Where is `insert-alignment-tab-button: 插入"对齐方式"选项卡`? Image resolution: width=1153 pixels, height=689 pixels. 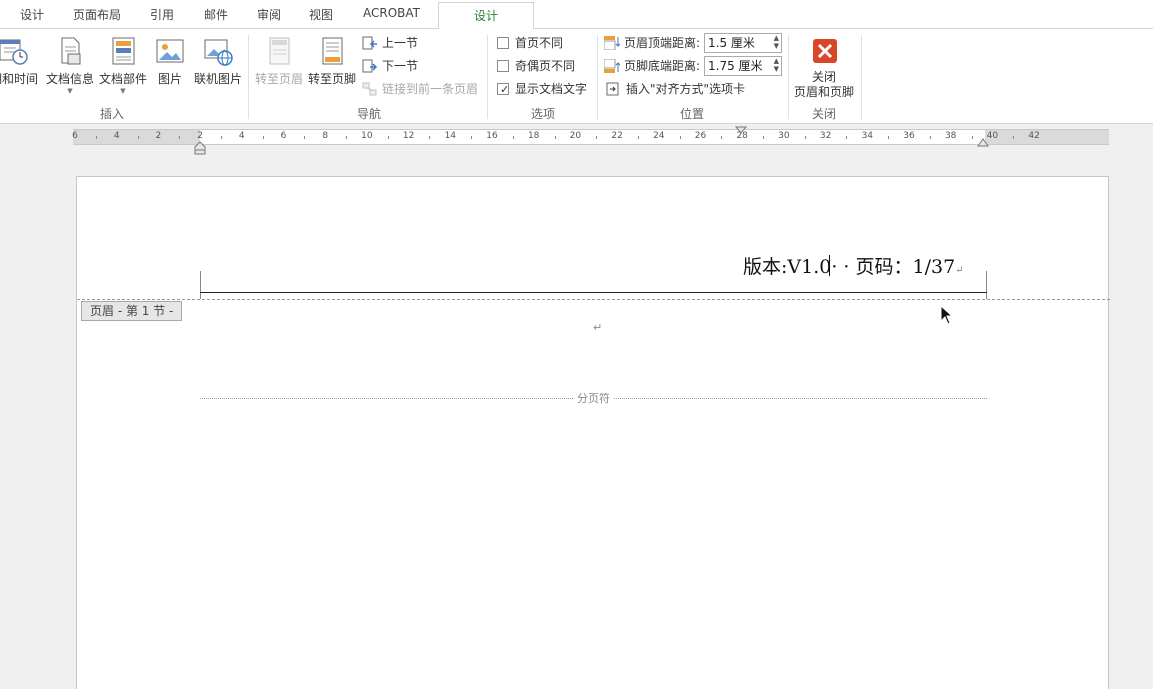 insert-alignment-tab-button: 插入"对齐方式"选项卡 is located at coordinates (675, 89).